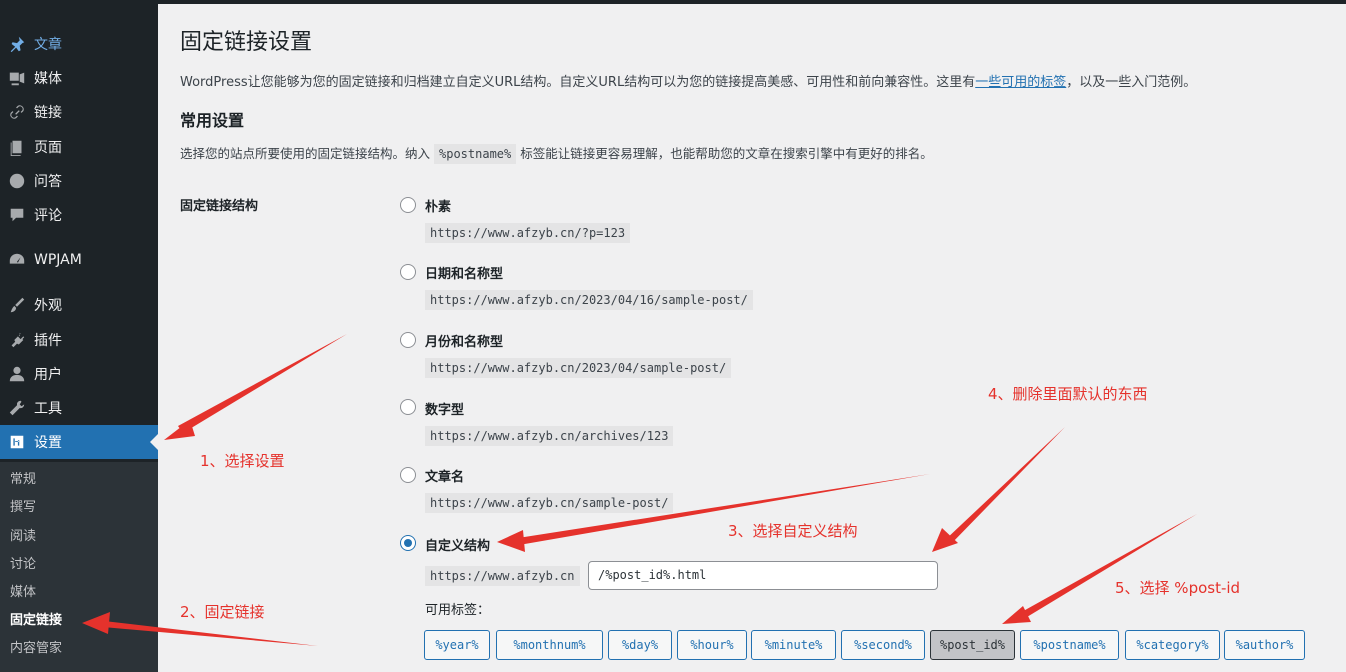 The width and height of the screenshot is (1346, 672). I want to click on plugin-icon, so click(17, 340).